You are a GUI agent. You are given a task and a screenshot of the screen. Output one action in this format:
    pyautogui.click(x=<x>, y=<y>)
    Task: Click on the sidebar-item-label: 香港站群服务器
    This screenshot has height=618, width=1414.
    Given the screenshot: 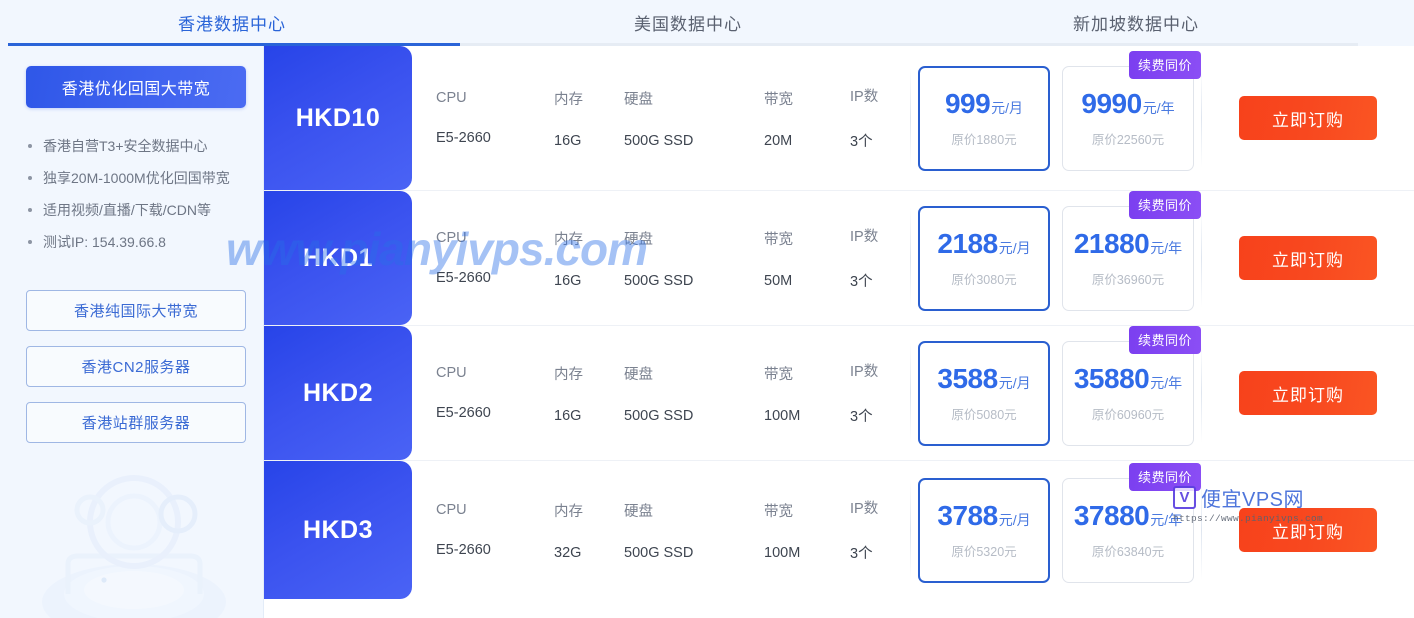 What is the action you would take?
    pyautogui.click(x=136, y=423)
    